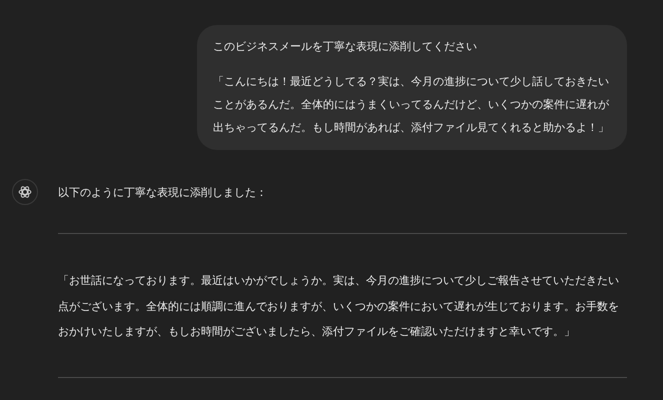 The image size is (663, 400). I want to click on revised-email-text: 「お世話になっております。最近はいかがでしょうか。実は、今月の進捗について少しご報告させていただきたい点がございます。全体的には順調に進んでおりますが、いくつかの案件において遅れが生じております。お手数をおかけいたしますが、もしお時間がございましたら、添付ファイルをご確認いただけますと幸いです。」, so click(339, 306).